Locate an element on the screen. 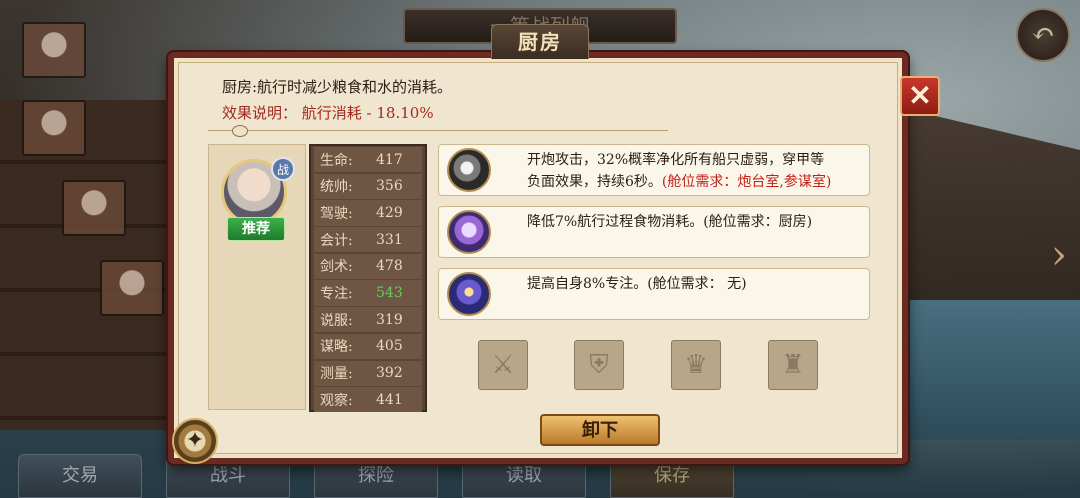 Image resolution: width=1080 pixels, height=498 pixels. stat-label: 统帅: is located at coordinates (336, 187).